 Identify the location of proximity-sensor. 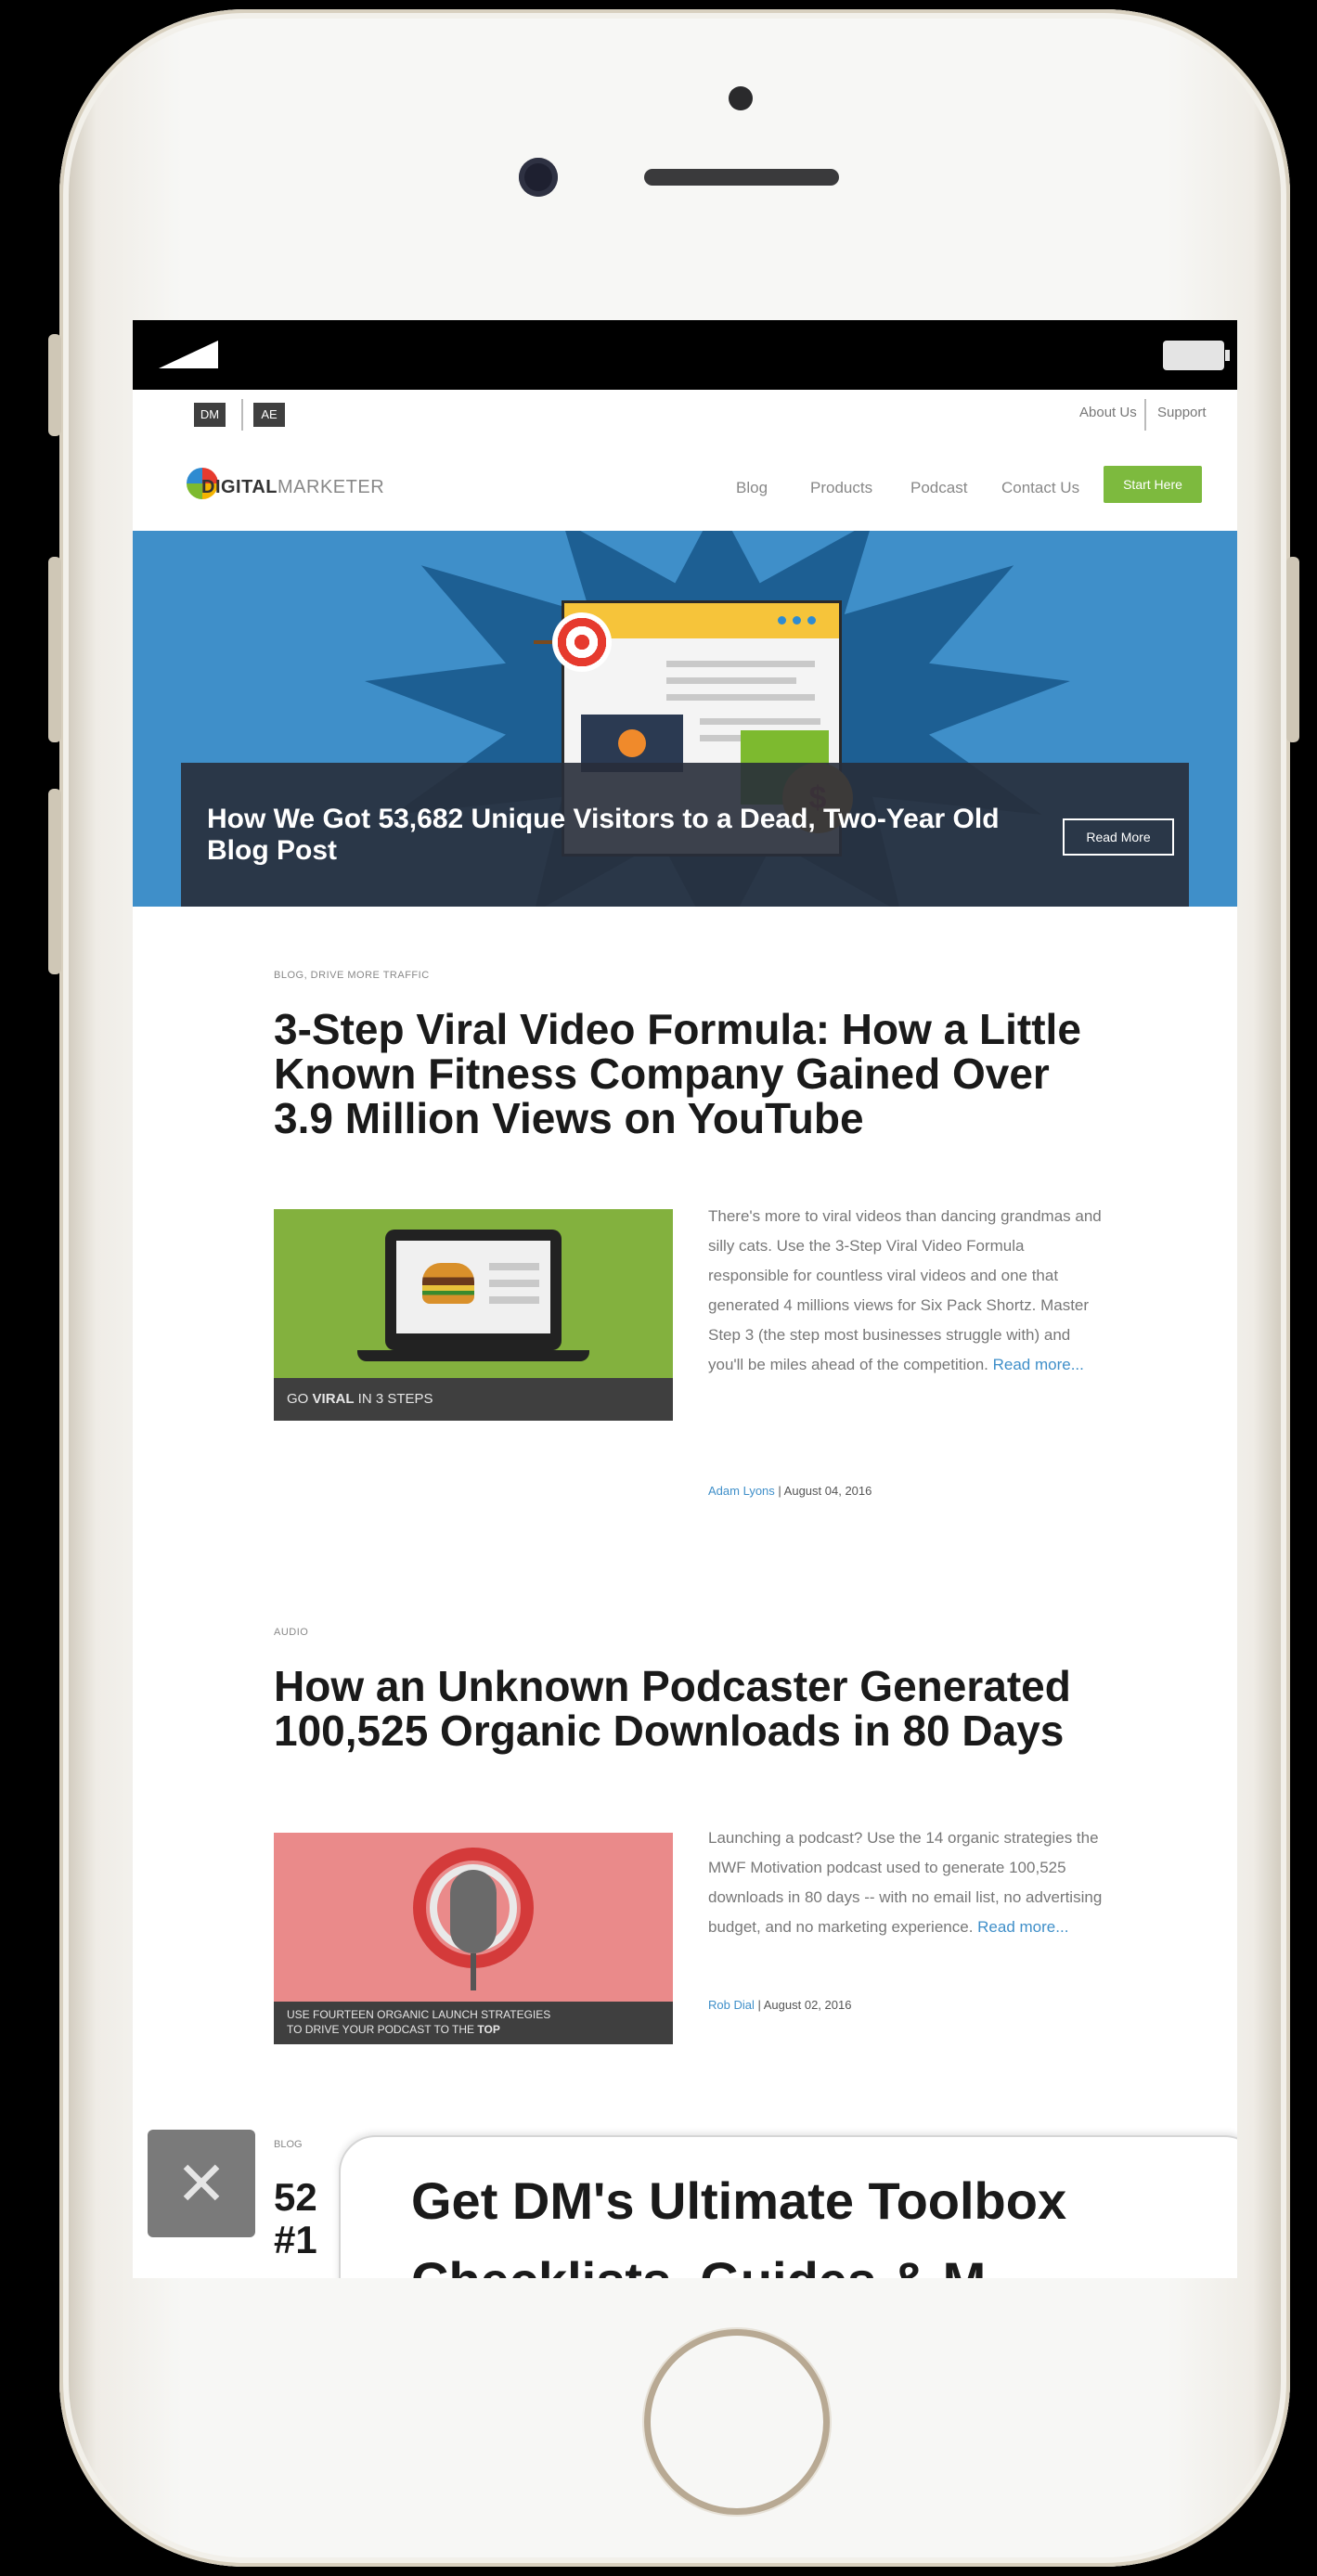
(741, 98).